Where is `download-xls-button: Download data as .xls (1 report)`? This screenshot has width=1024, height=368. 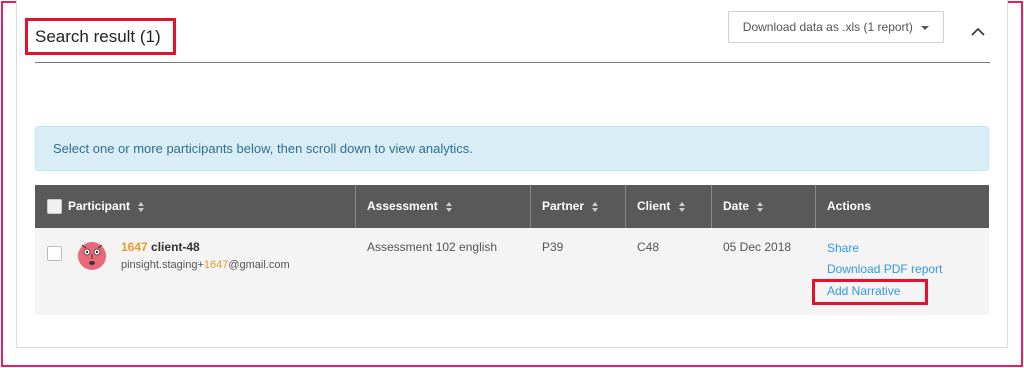 download-xls-button: Download data as .xls (1 report) is located at coordinates (836, 27).